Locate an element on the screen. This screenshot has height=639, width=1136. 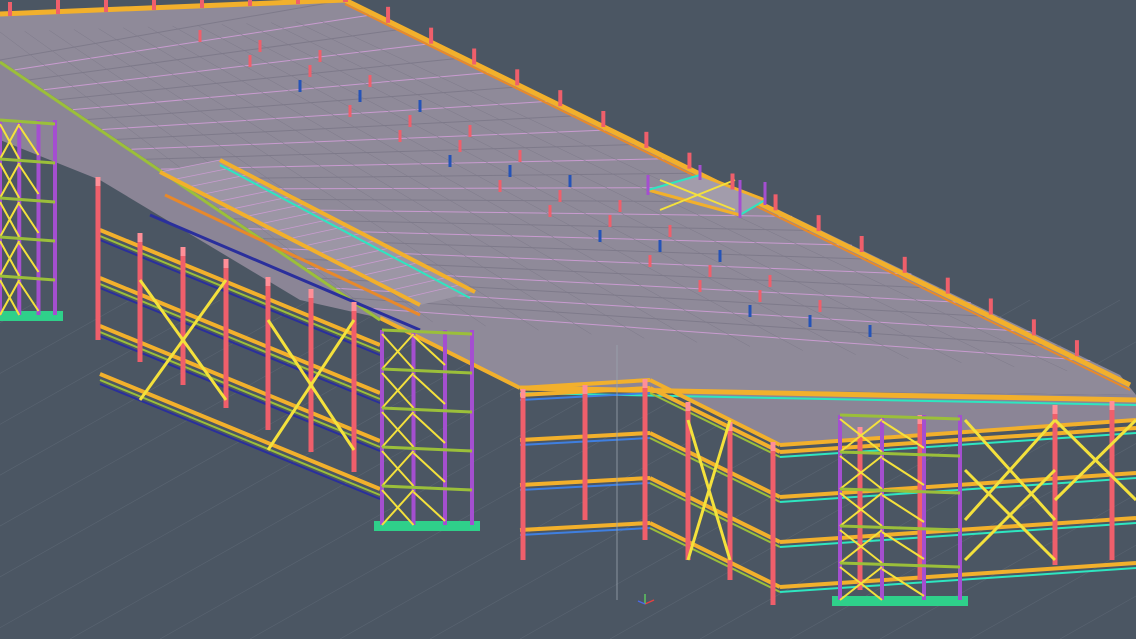
stair-mid-base is located at coordinates (427, 526).